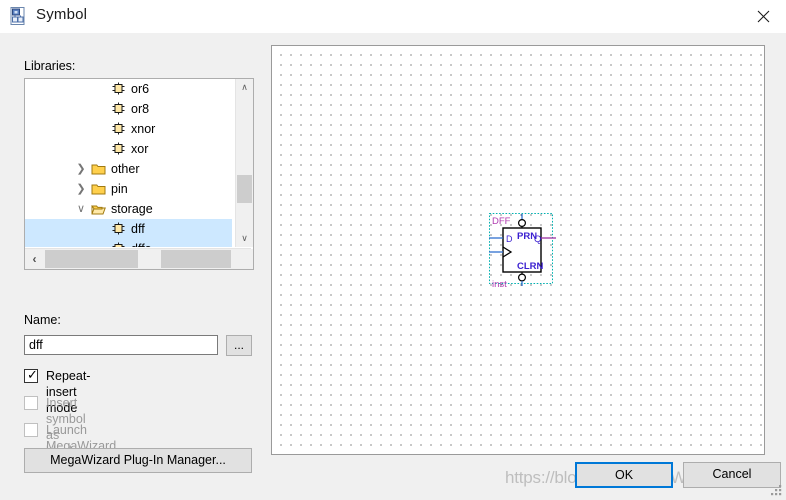 This screenshot has height=500, width=786. Describe the element at coordinates (624, 475) in the screenshot. I see `ok-button: OK` at that location.